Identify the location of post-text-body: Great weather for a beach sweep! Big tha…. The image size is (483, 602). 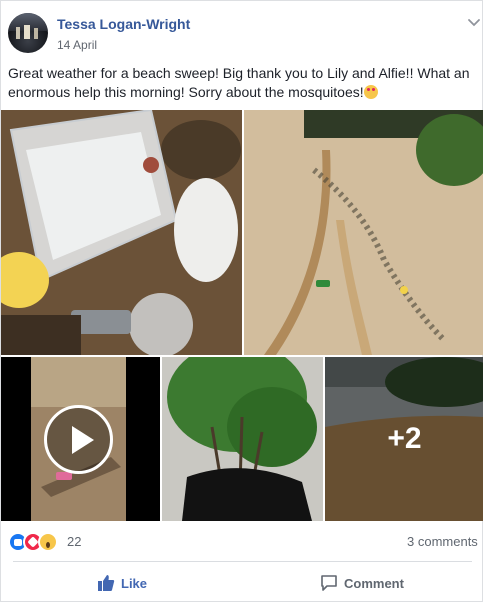
(239, 82).